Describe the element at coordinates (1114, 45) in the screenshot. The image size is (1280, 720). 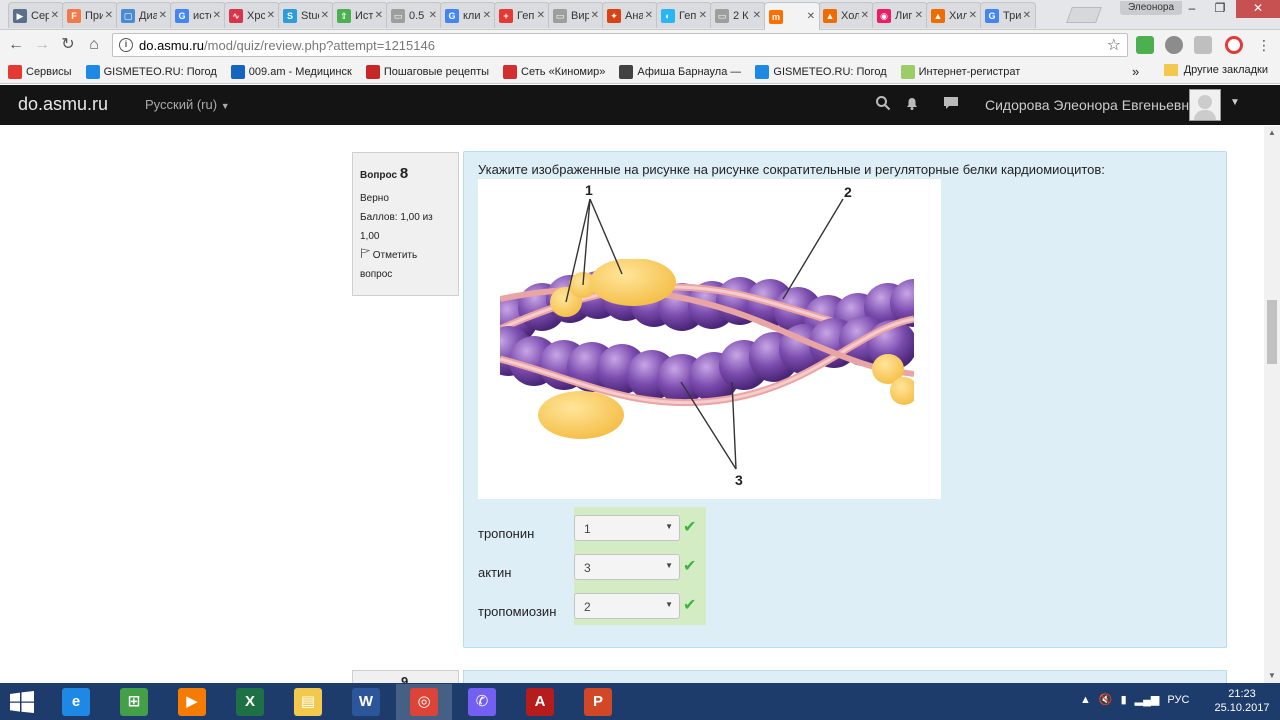
I see `bookmark-star-icon: ☆` at that location.